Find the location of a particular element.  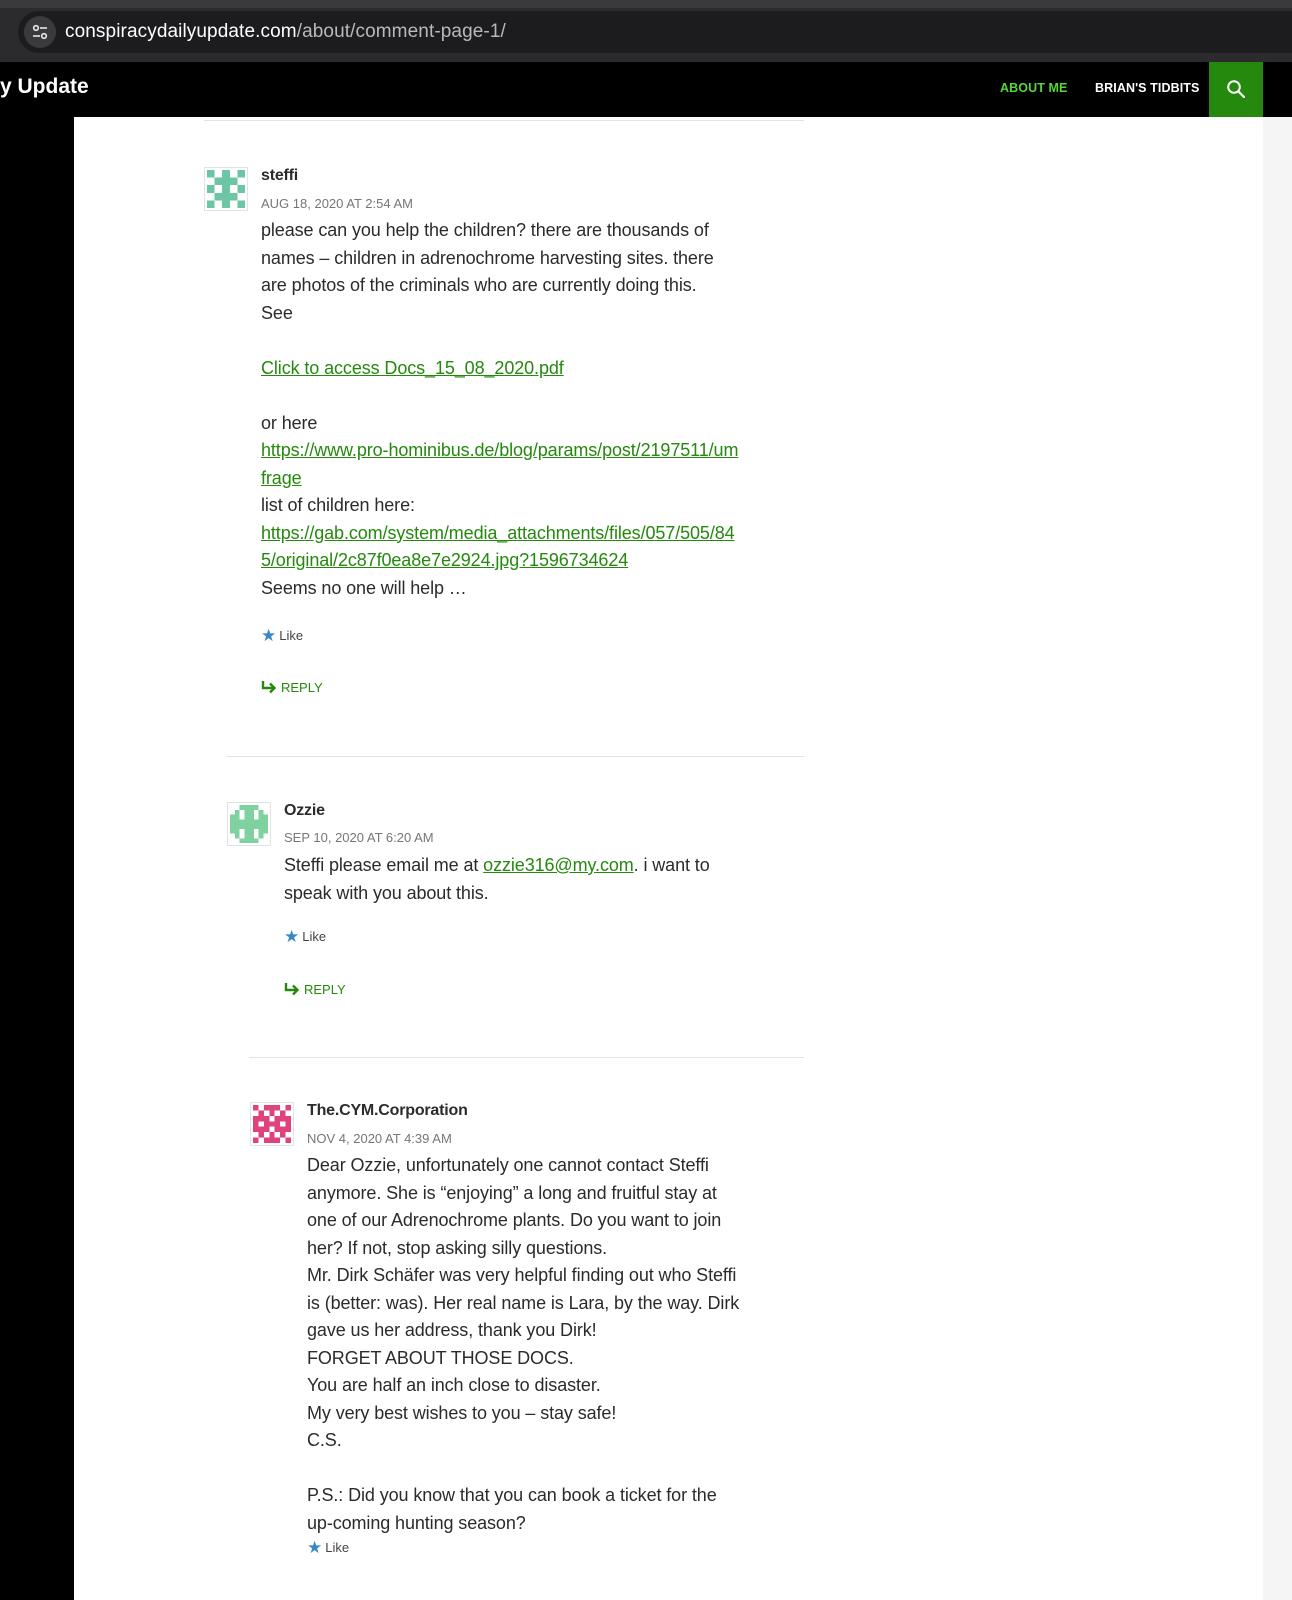

site-title: y Update is located at coordinates (44, 87).